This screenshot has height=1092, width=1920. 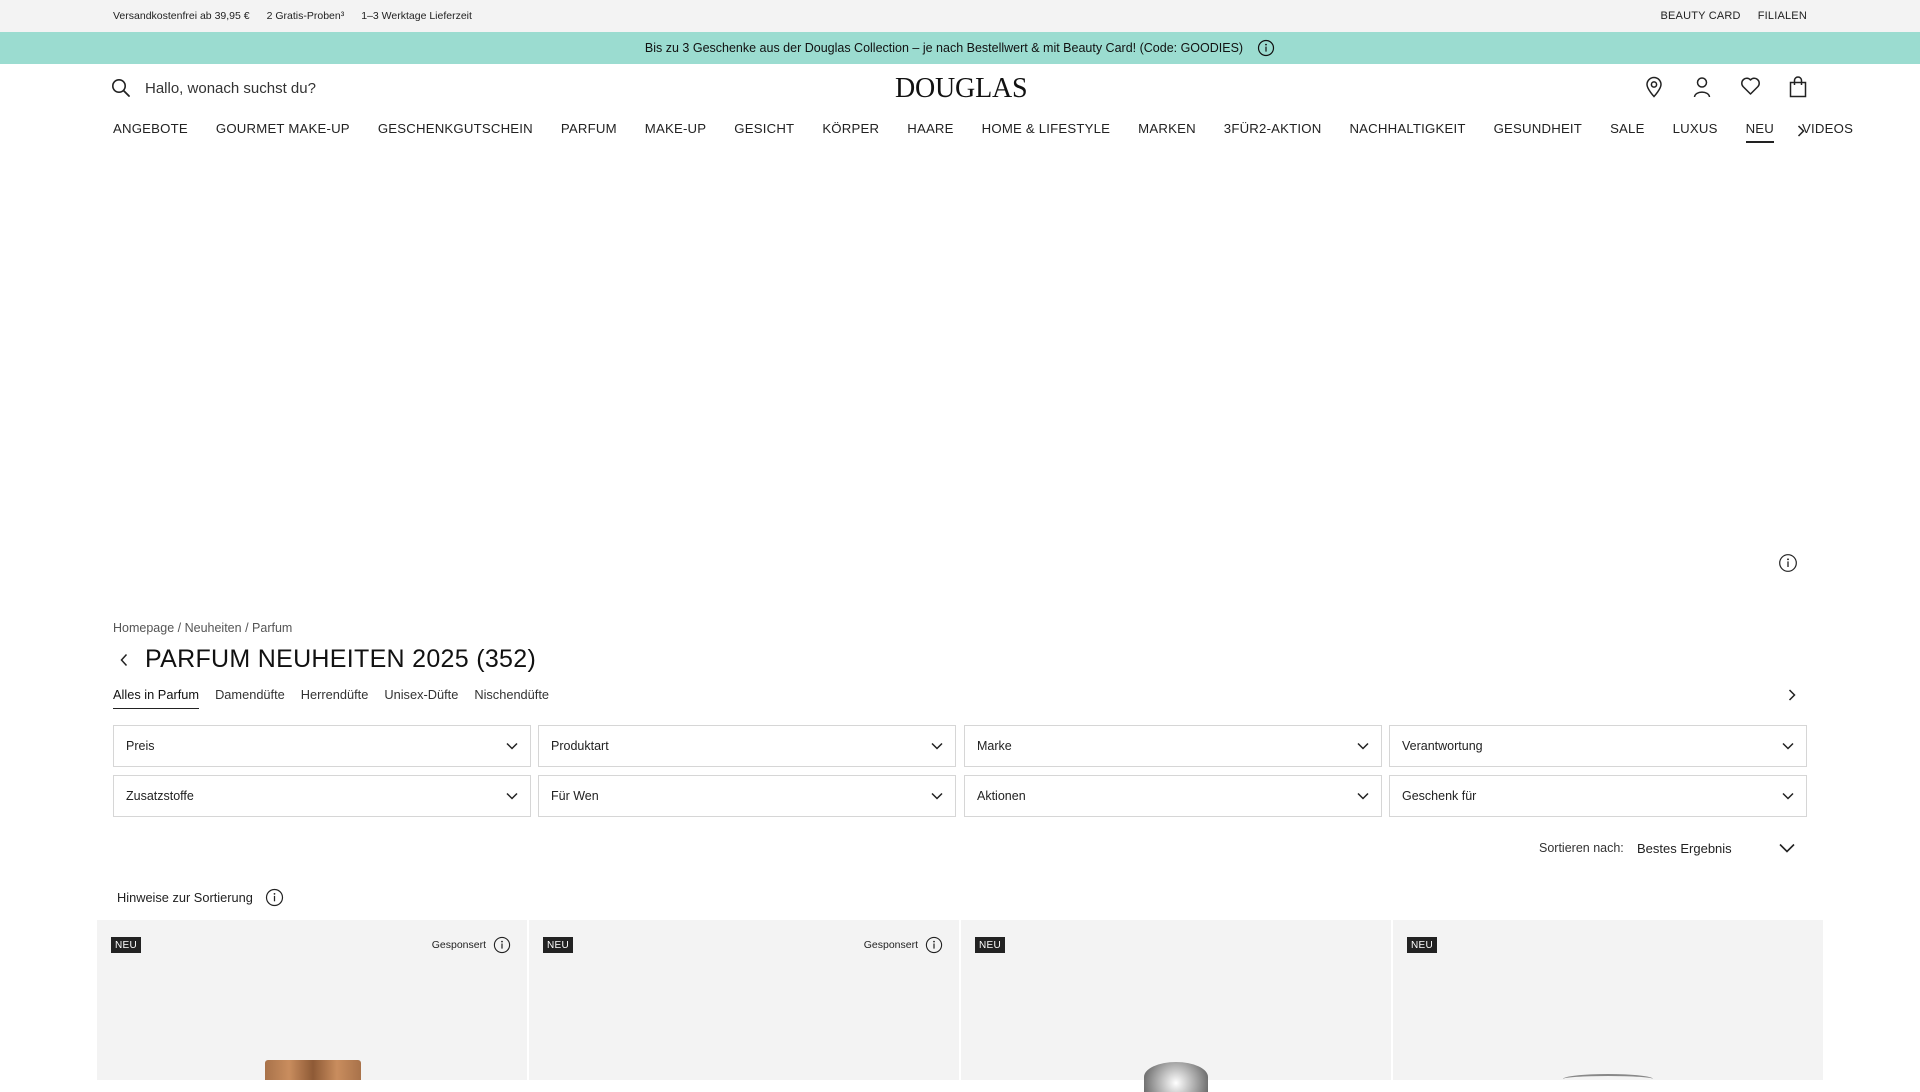 What do you see at coordinates (272, 628) in the screenshot?
I see `breadcrumb-parfum: Parfum` at bounding box center [272, 628].